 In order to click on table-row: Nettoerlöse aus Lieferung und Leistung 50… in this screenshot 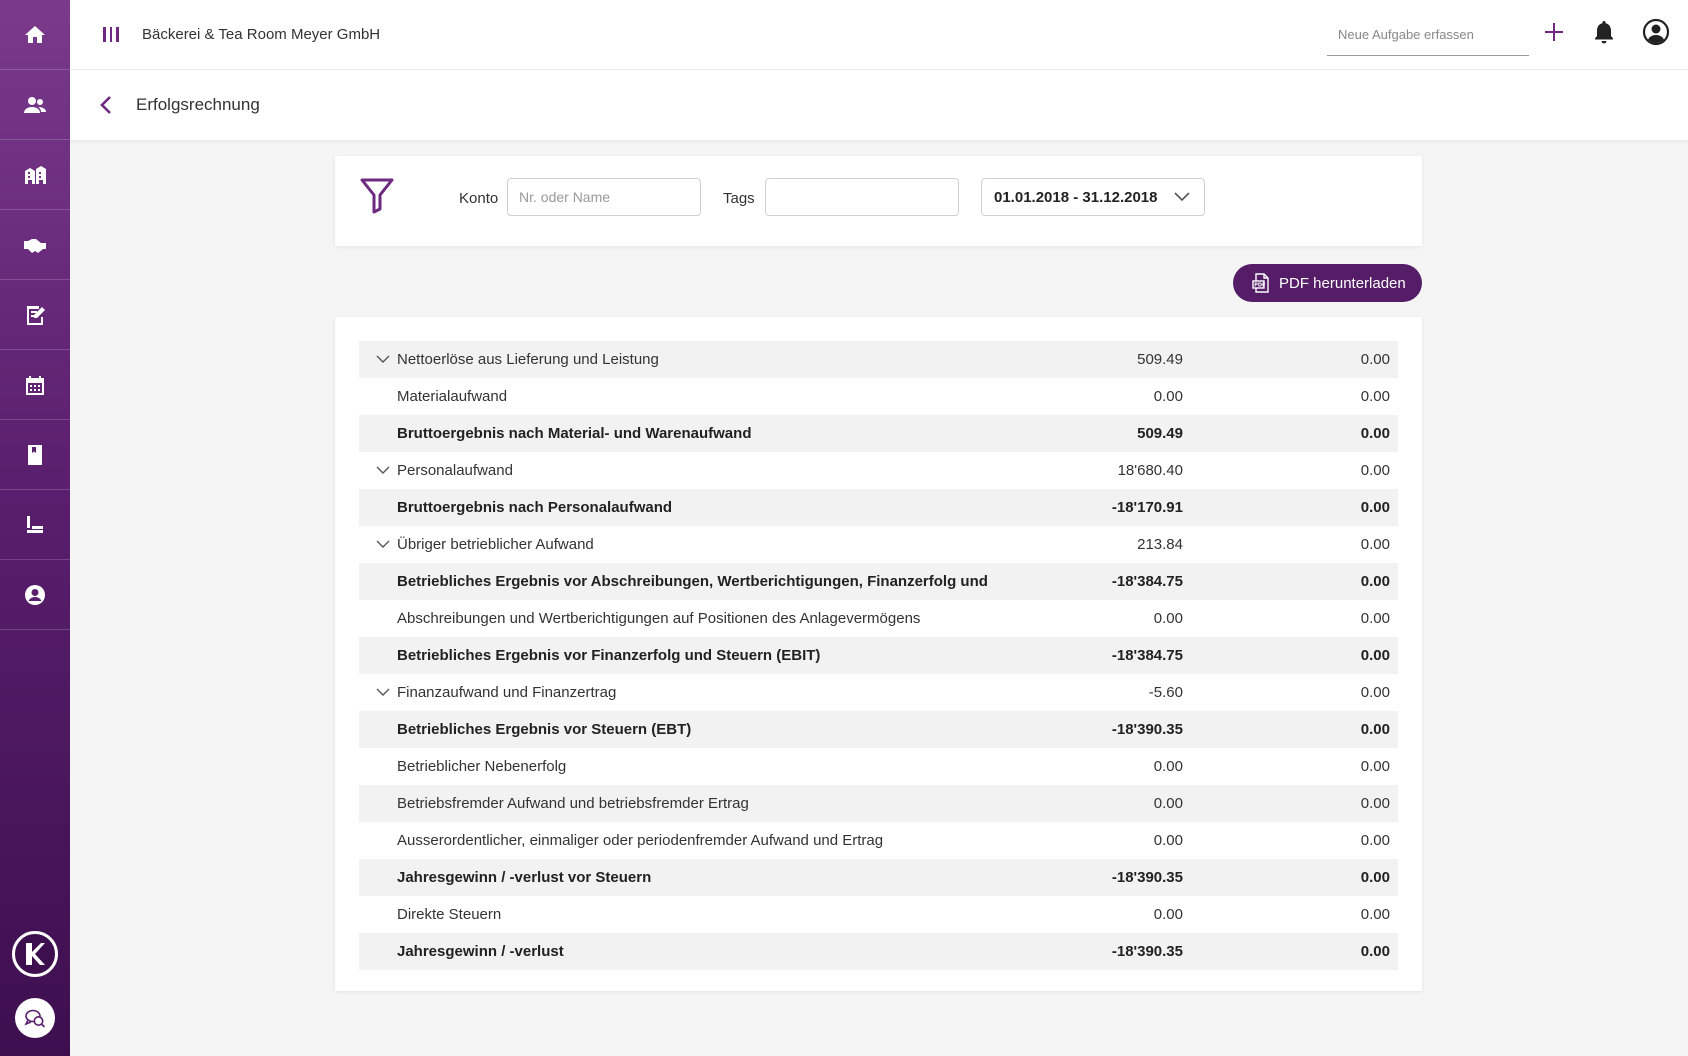, I will do `click(878, 359)`.